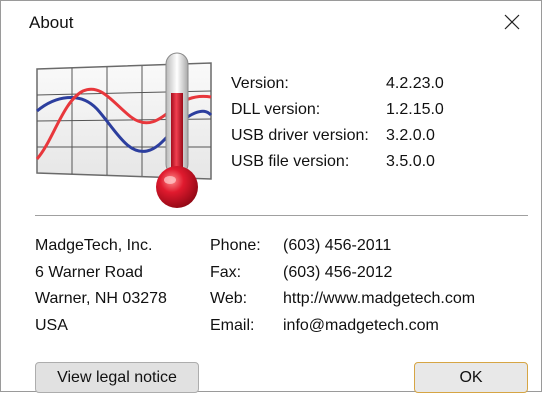  I want to click on fax-label: Fax:, so click(226, 272).